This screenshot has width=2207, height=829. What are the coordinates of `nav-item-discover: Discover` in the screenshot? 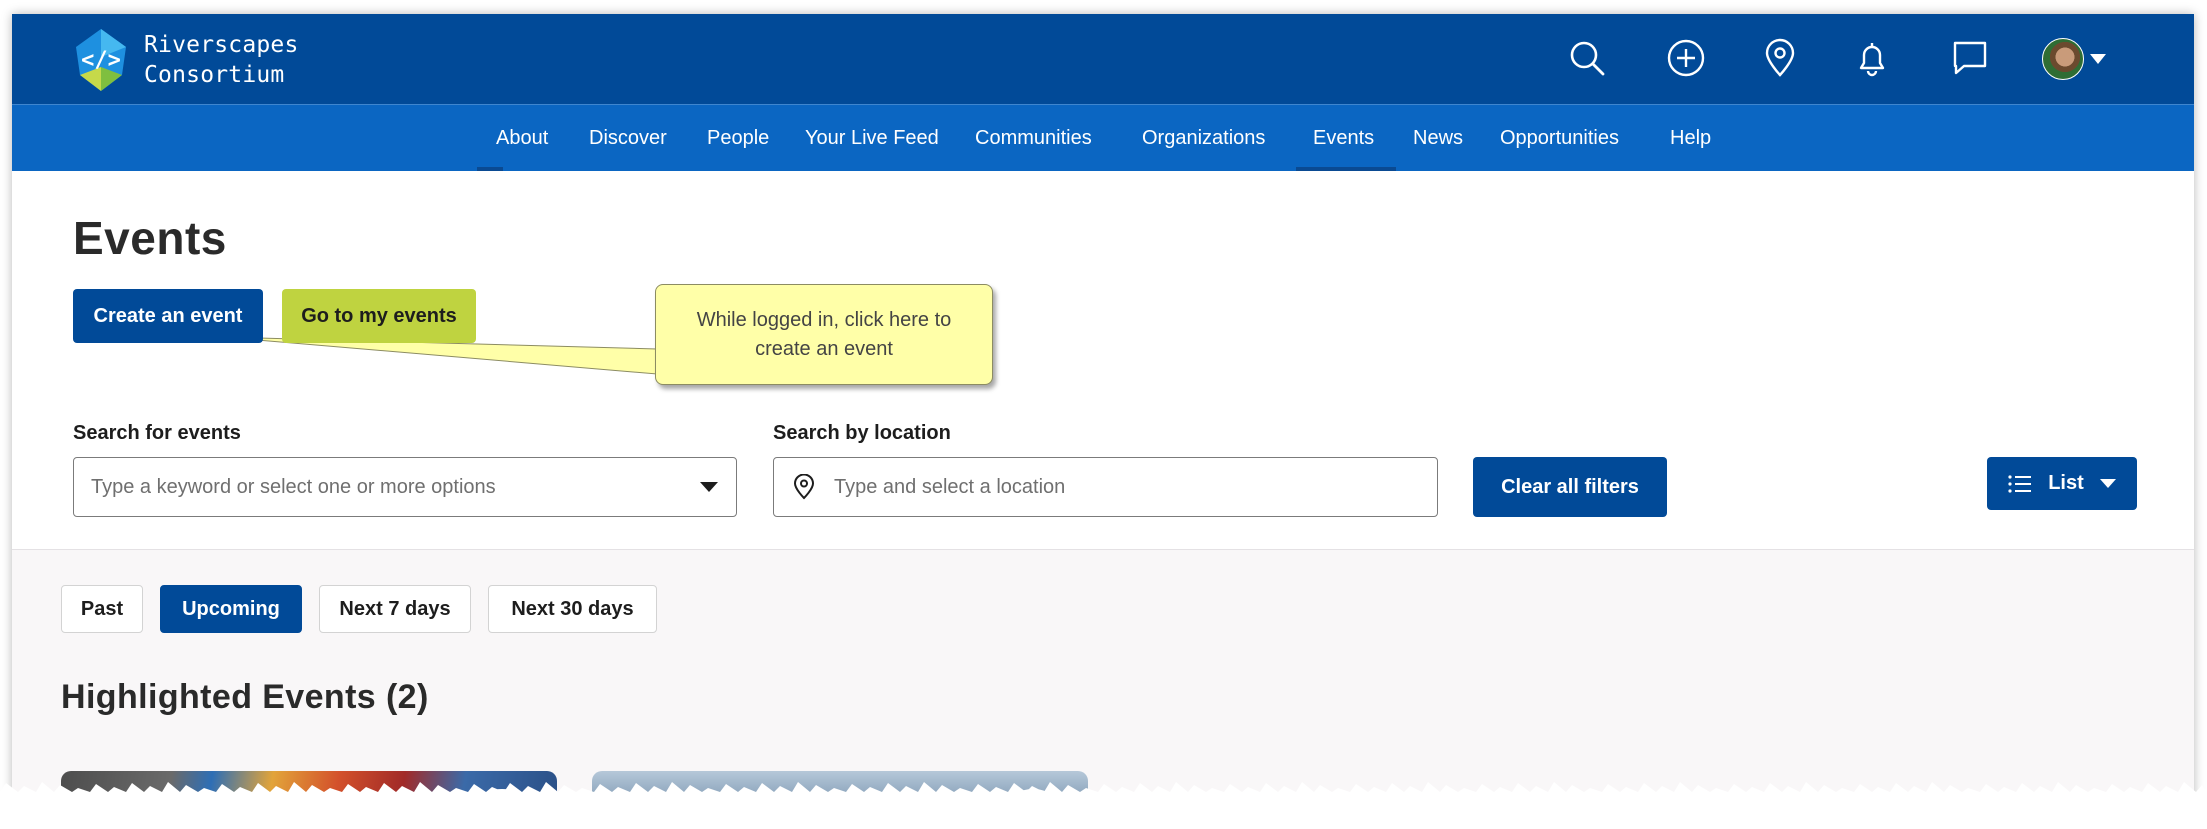 It's located at (628, 138).